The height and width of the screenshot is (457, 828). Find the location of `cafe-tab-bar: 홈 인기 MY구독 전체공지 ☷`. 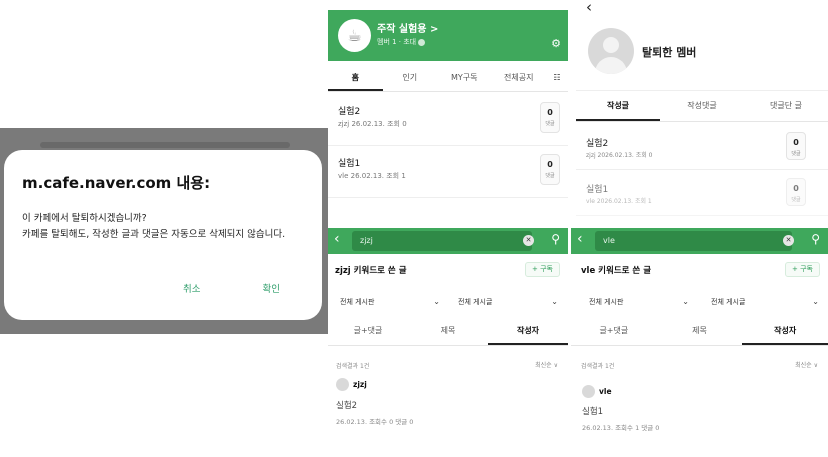

cafe-tab-bar: 홈 인기 MY구독 전체공지 ☷ is located at coordinates (448, 78).